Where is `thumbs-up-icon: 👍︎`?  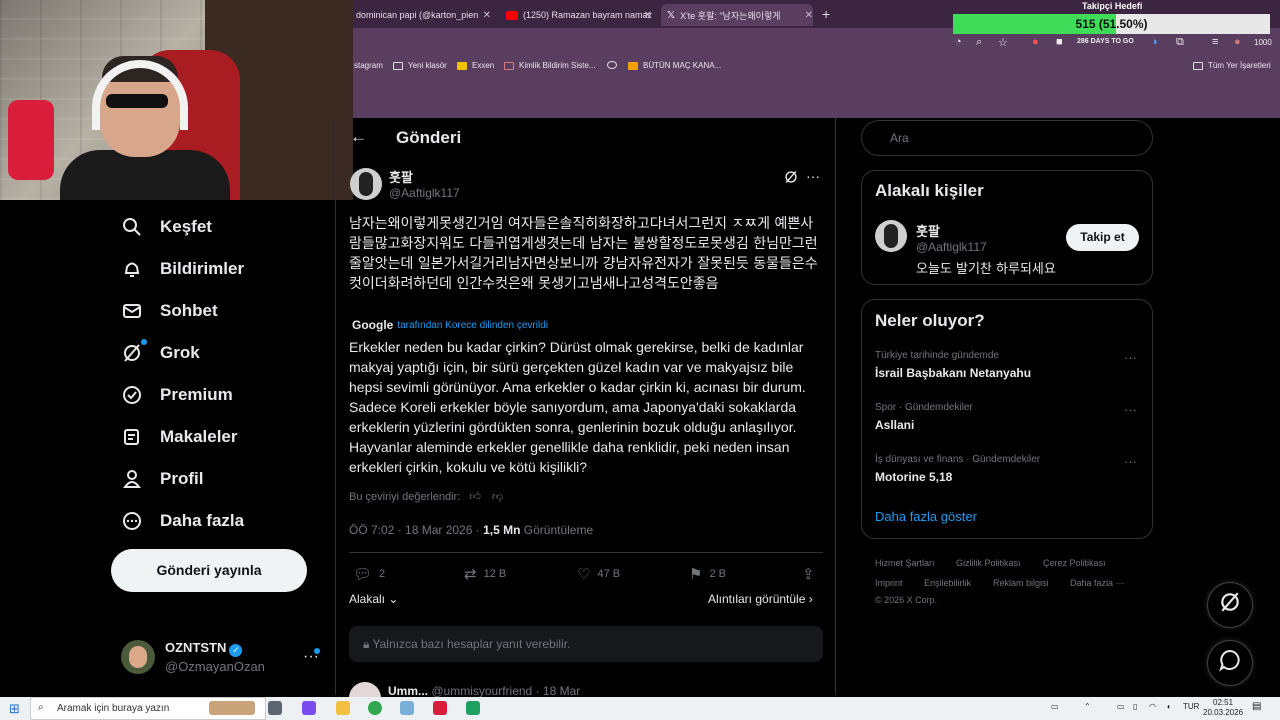
thumbs-up-icon: 👍︎ is located at coordinates (475, 497).